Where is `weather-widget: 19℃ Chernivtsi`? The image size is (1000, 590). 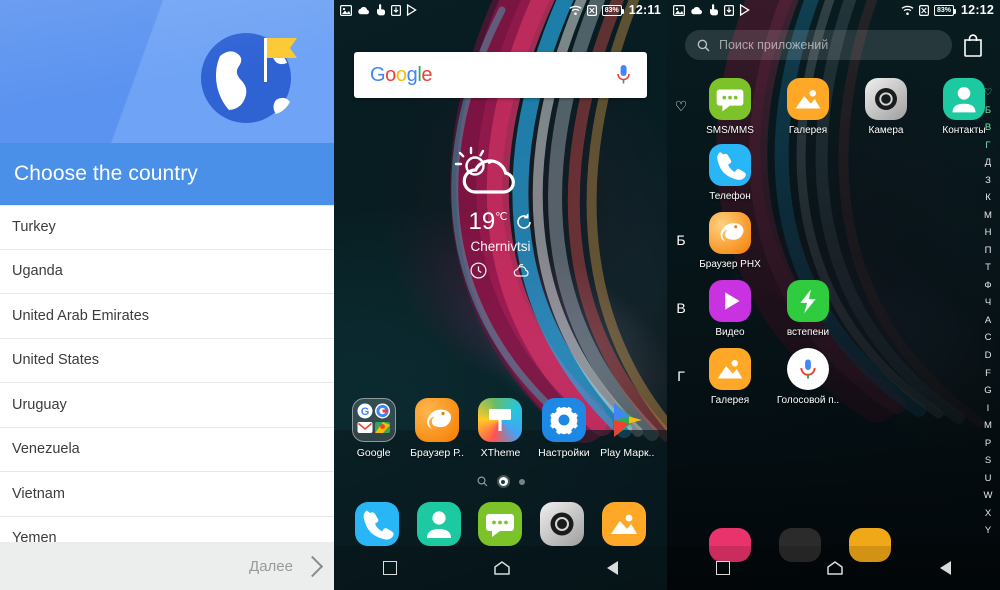
weather-widget: 19℃ Chernivtsi is located at coordinates (500, 210).